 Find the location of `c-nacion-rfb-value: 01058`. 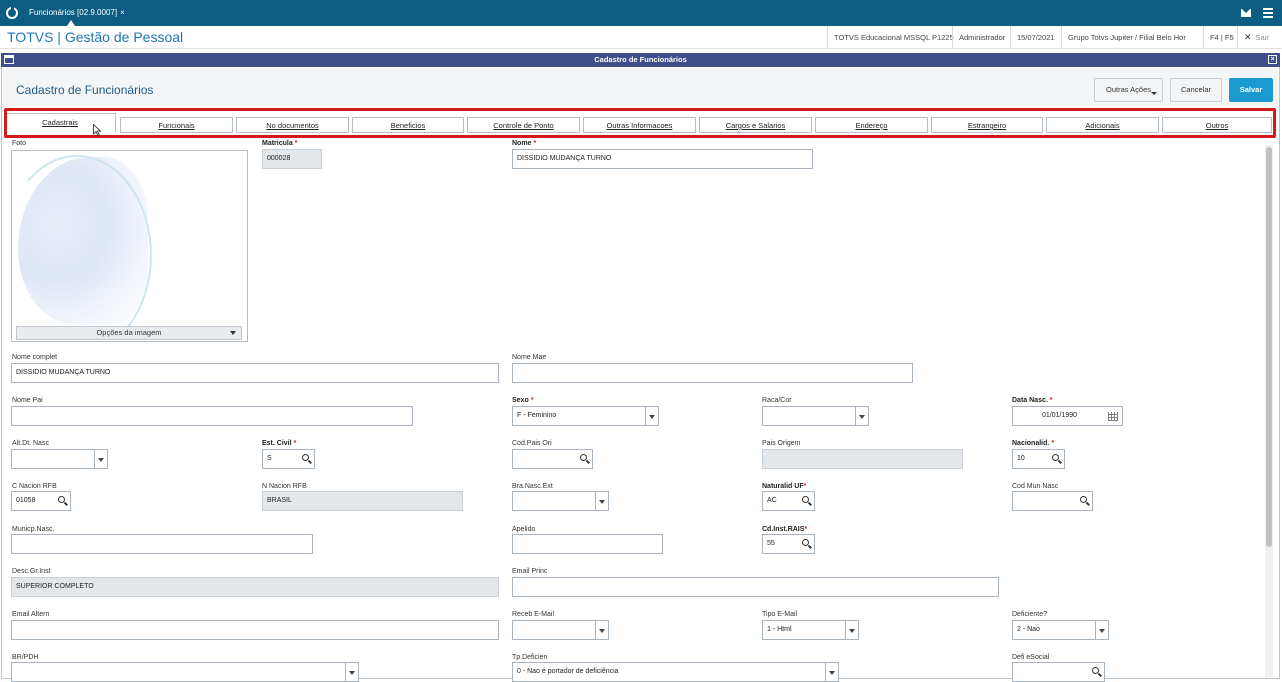

c-nacion-rfb-value: 01058 is located at coordinates (26, 500).